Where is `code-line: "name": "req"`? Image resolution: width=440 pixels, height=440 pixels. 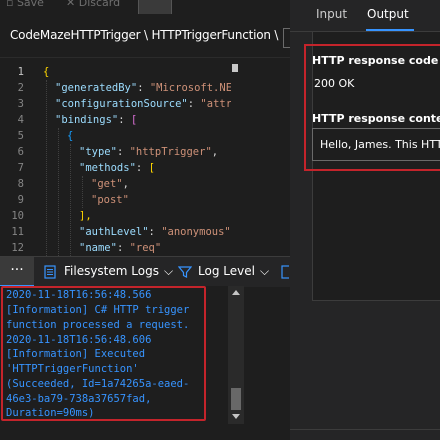
code-line: "name": "req" is located at coordinates (120, 248).